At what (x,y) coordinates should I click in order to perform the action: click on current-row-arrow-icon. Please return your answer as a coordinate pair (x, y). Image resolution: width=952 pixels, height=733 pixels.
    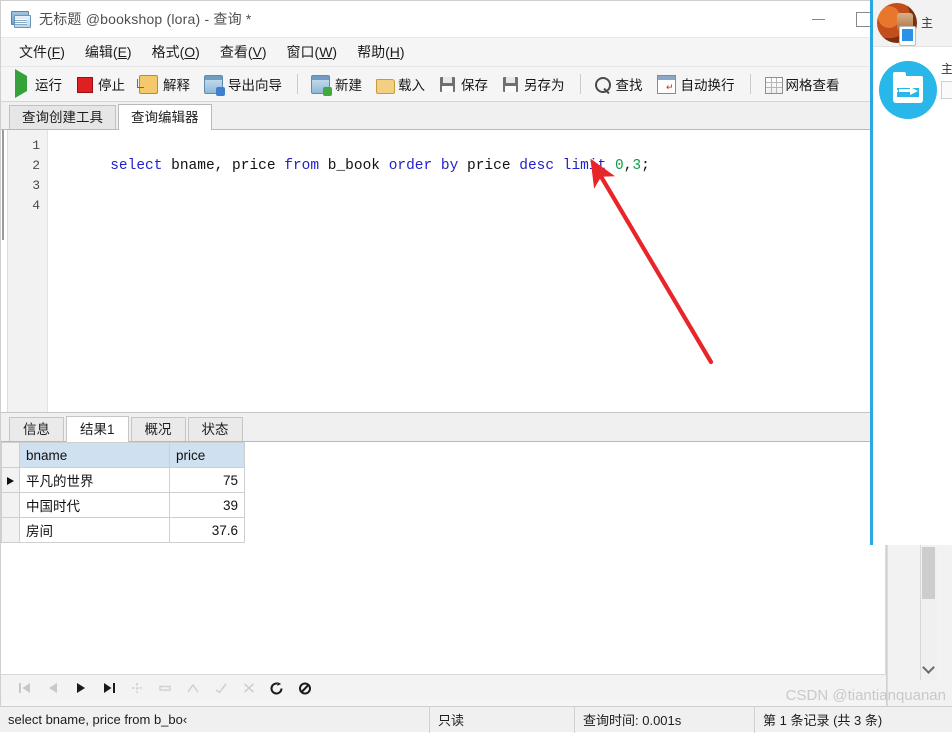
    Looking at the image, I should click on (10, 480).